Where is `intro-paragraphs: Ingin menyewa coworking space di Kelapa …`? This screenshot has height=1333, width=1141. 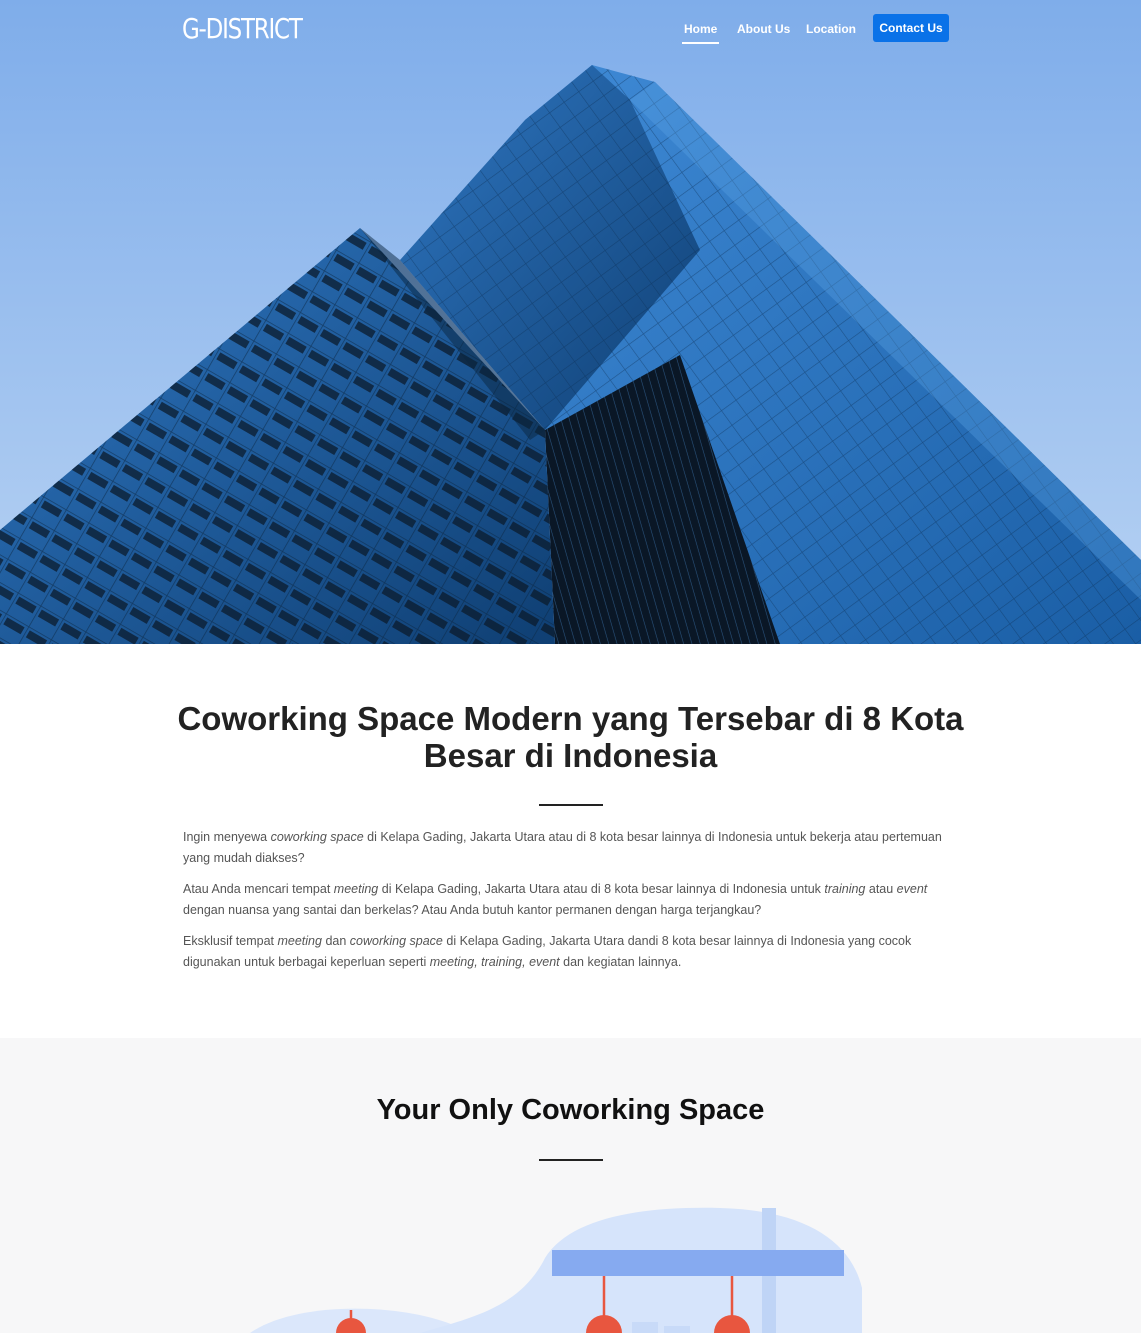
intro-paragraphs: Ingin menyewa coworking space di Kelapa … is located at coordinates (573, 905).